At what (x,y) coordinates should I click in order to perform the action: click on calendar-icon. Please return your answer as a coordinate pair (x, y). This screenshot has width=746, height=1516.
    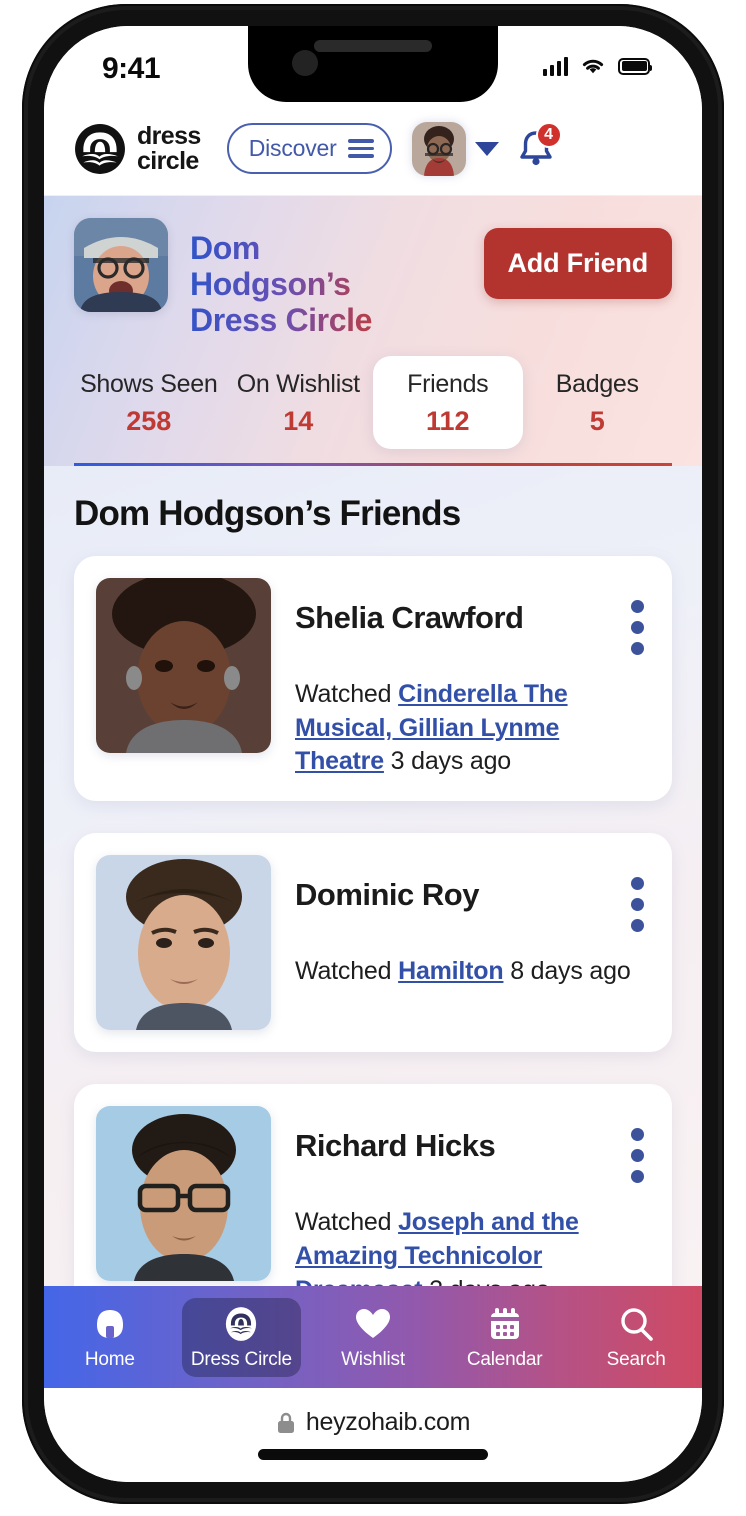
    Looking at the image, I should click on (505, 1324).